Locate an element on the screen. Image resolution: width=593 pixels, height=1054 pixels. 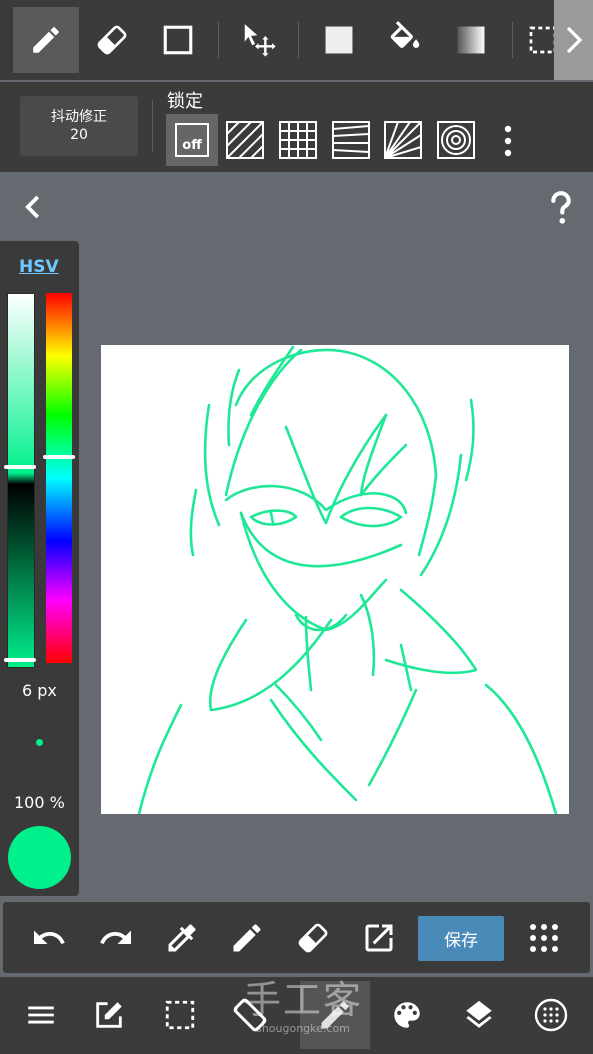
edit-button is located at coordinates (109, 1017).